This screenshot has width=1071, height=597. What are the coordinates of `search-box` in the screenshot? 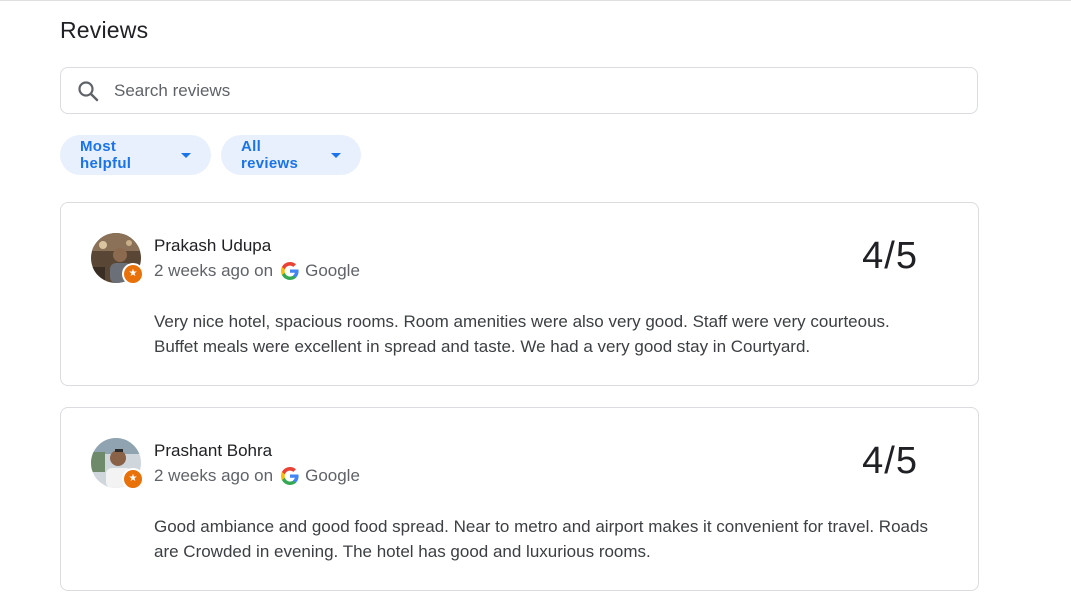 It's located at (519, 90).